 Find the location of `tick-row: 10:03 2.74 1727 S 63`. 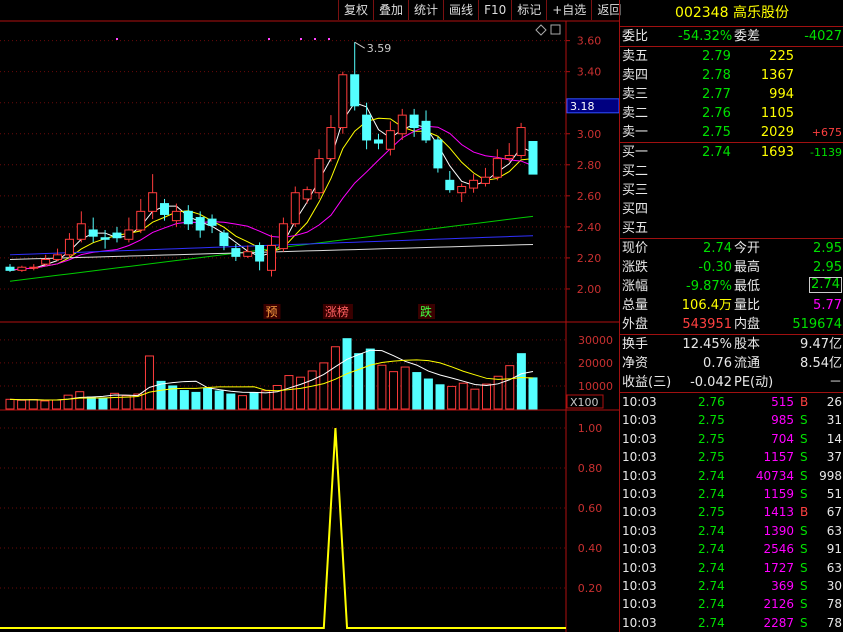

tick-row: 10:03 2.74 1727 S 63 is located at coordinates (731, 568).